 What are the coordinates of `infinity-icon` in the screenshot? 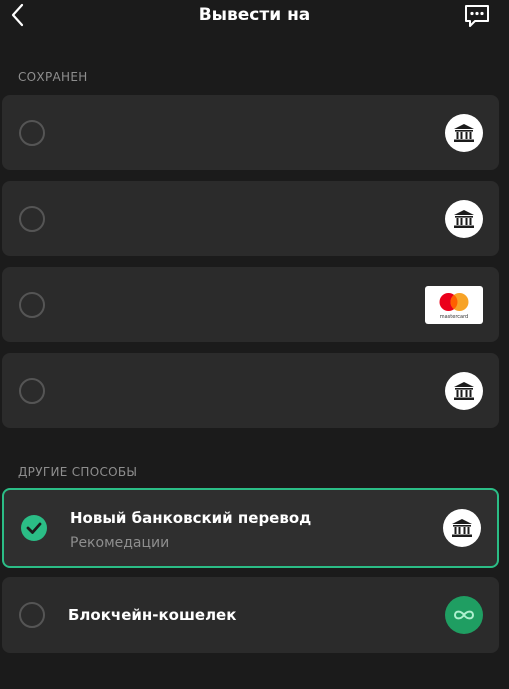 It's located at (464, 615).